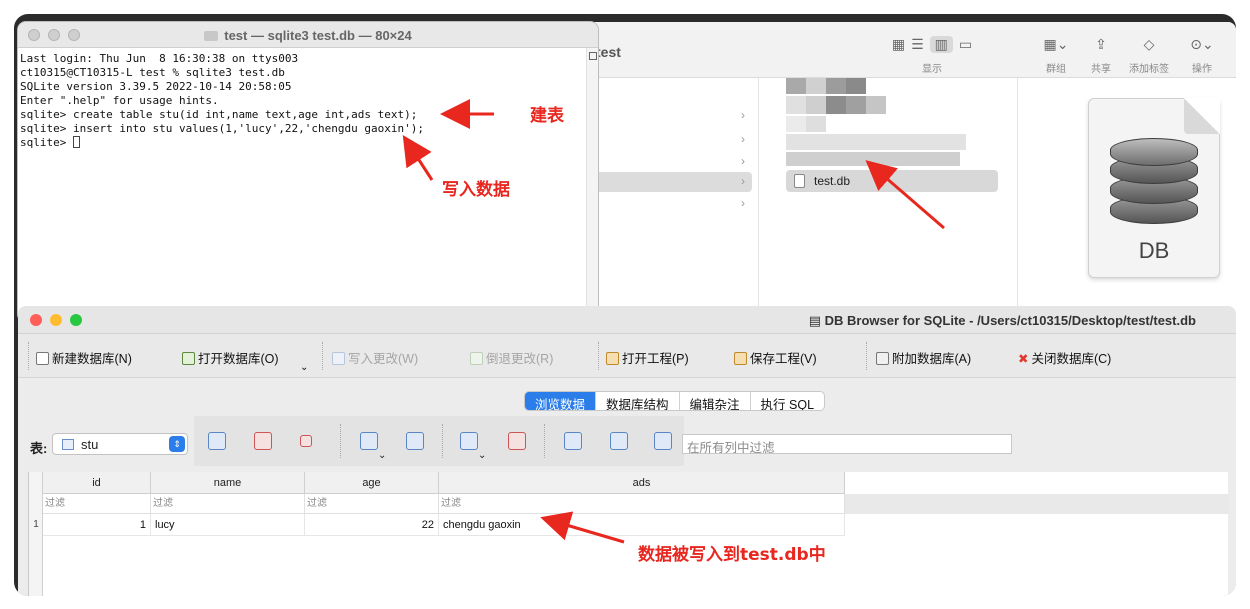 This screenshot has height=609, width=1250. I want to click on zoom-button, so click(76, 320).